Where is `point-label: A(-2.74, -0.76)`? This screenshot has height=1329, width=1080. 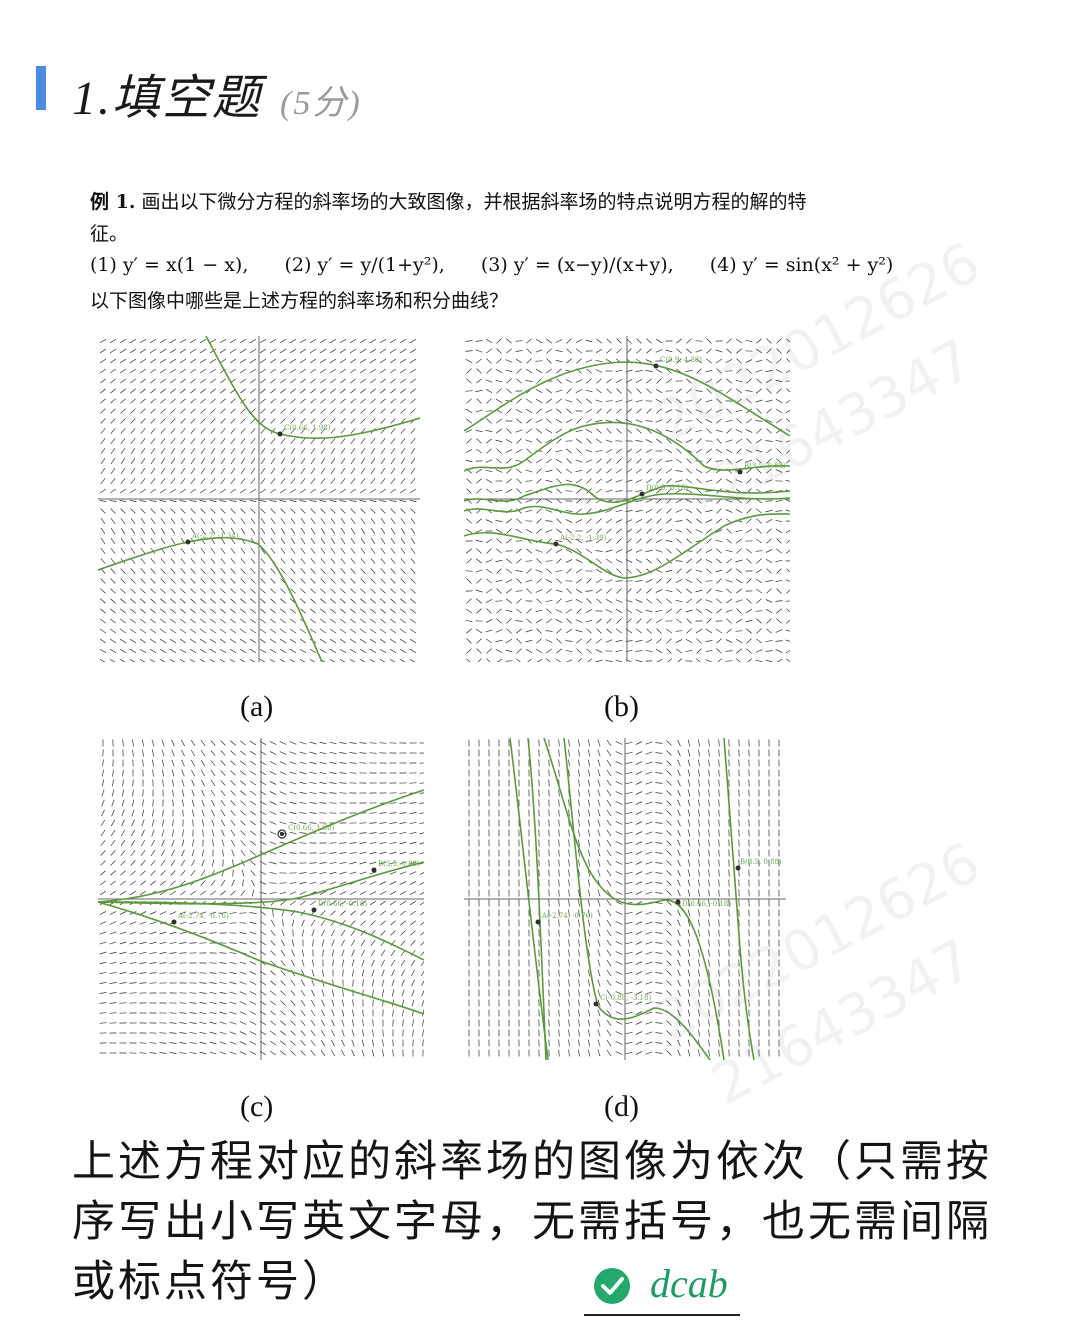 point-label: A(-2.74, -0.76) is located at coordinates (203, 916).